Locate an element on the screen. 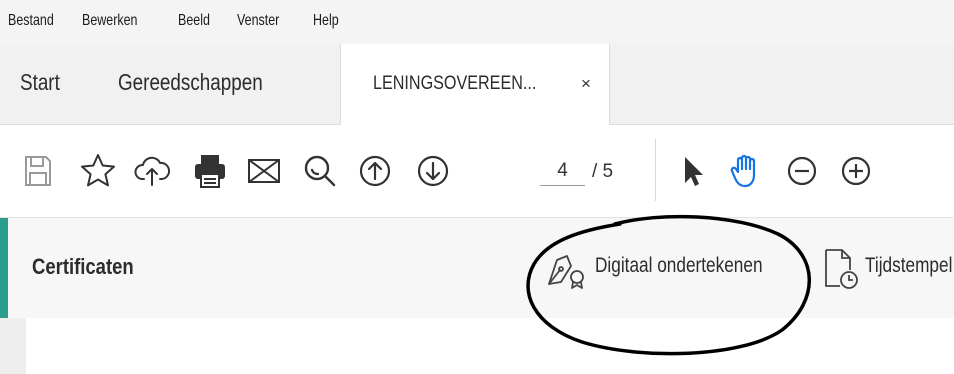 This screenshot has width=954, height=374. menu-beeld: Beeld is located at coordinates (194, 21).